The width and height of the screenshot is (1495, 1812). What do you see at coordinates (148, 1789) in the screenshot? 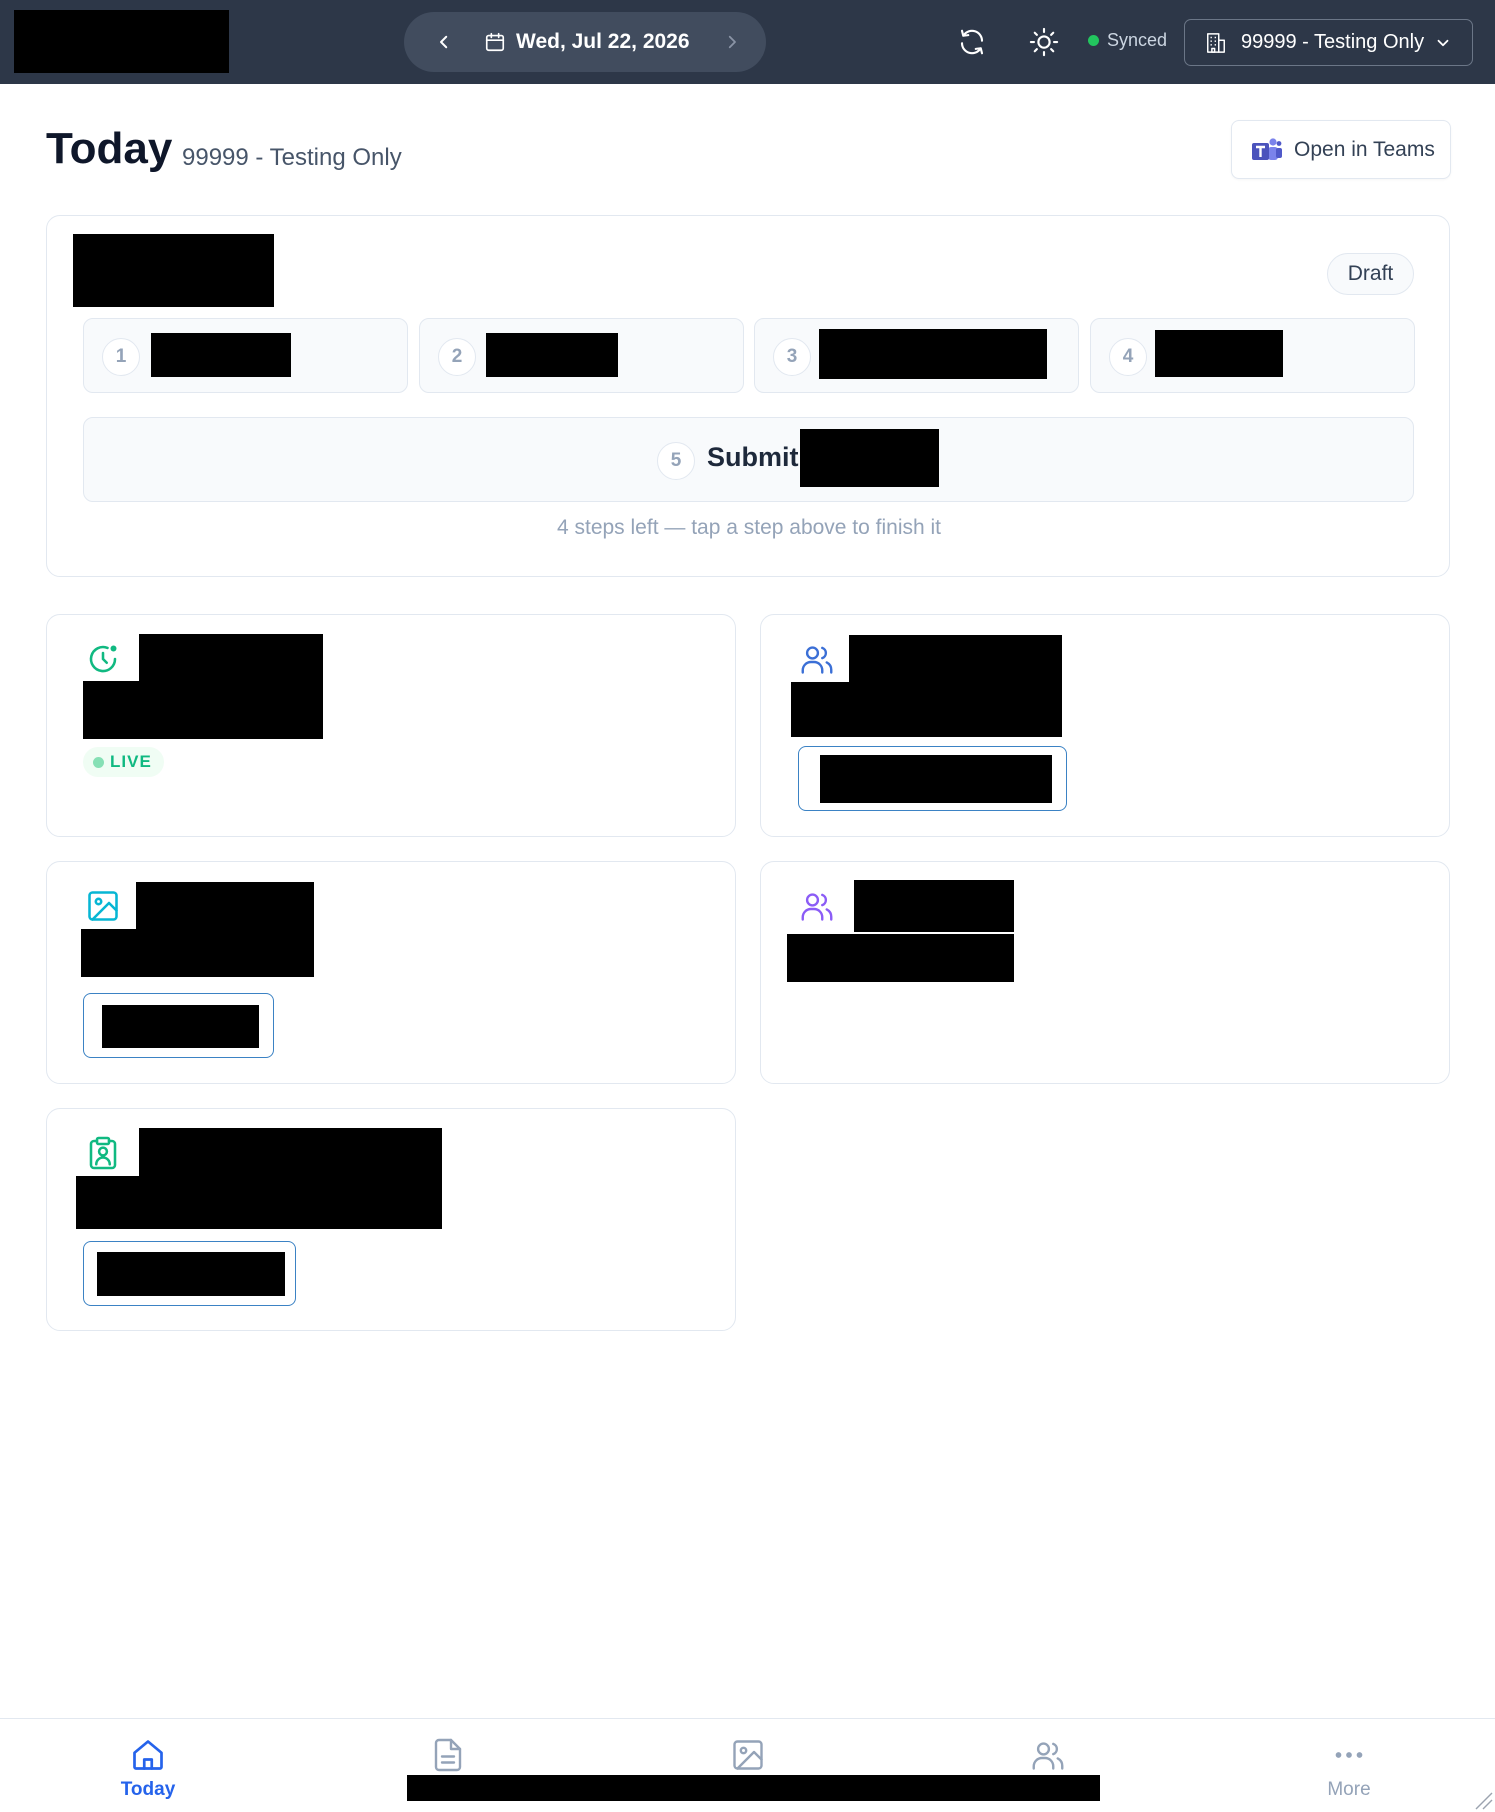
I see `nav-label: Today` at bounding box center [148, 1789].